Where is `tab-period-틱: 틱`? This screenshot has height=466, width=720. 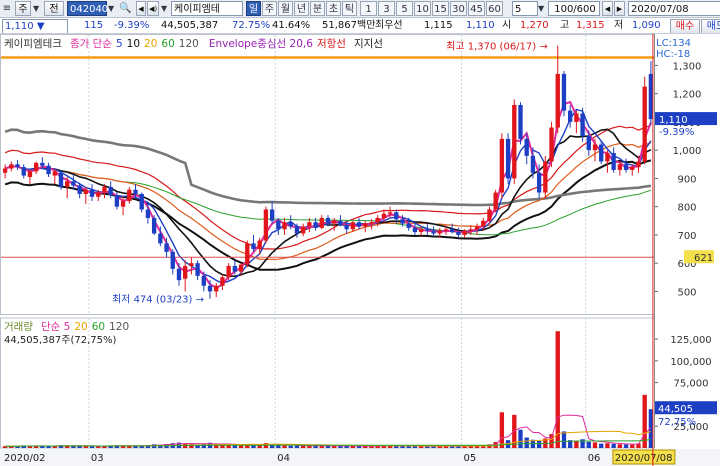
tab-period-틱: 틱 is located at coordinates (349, 8).